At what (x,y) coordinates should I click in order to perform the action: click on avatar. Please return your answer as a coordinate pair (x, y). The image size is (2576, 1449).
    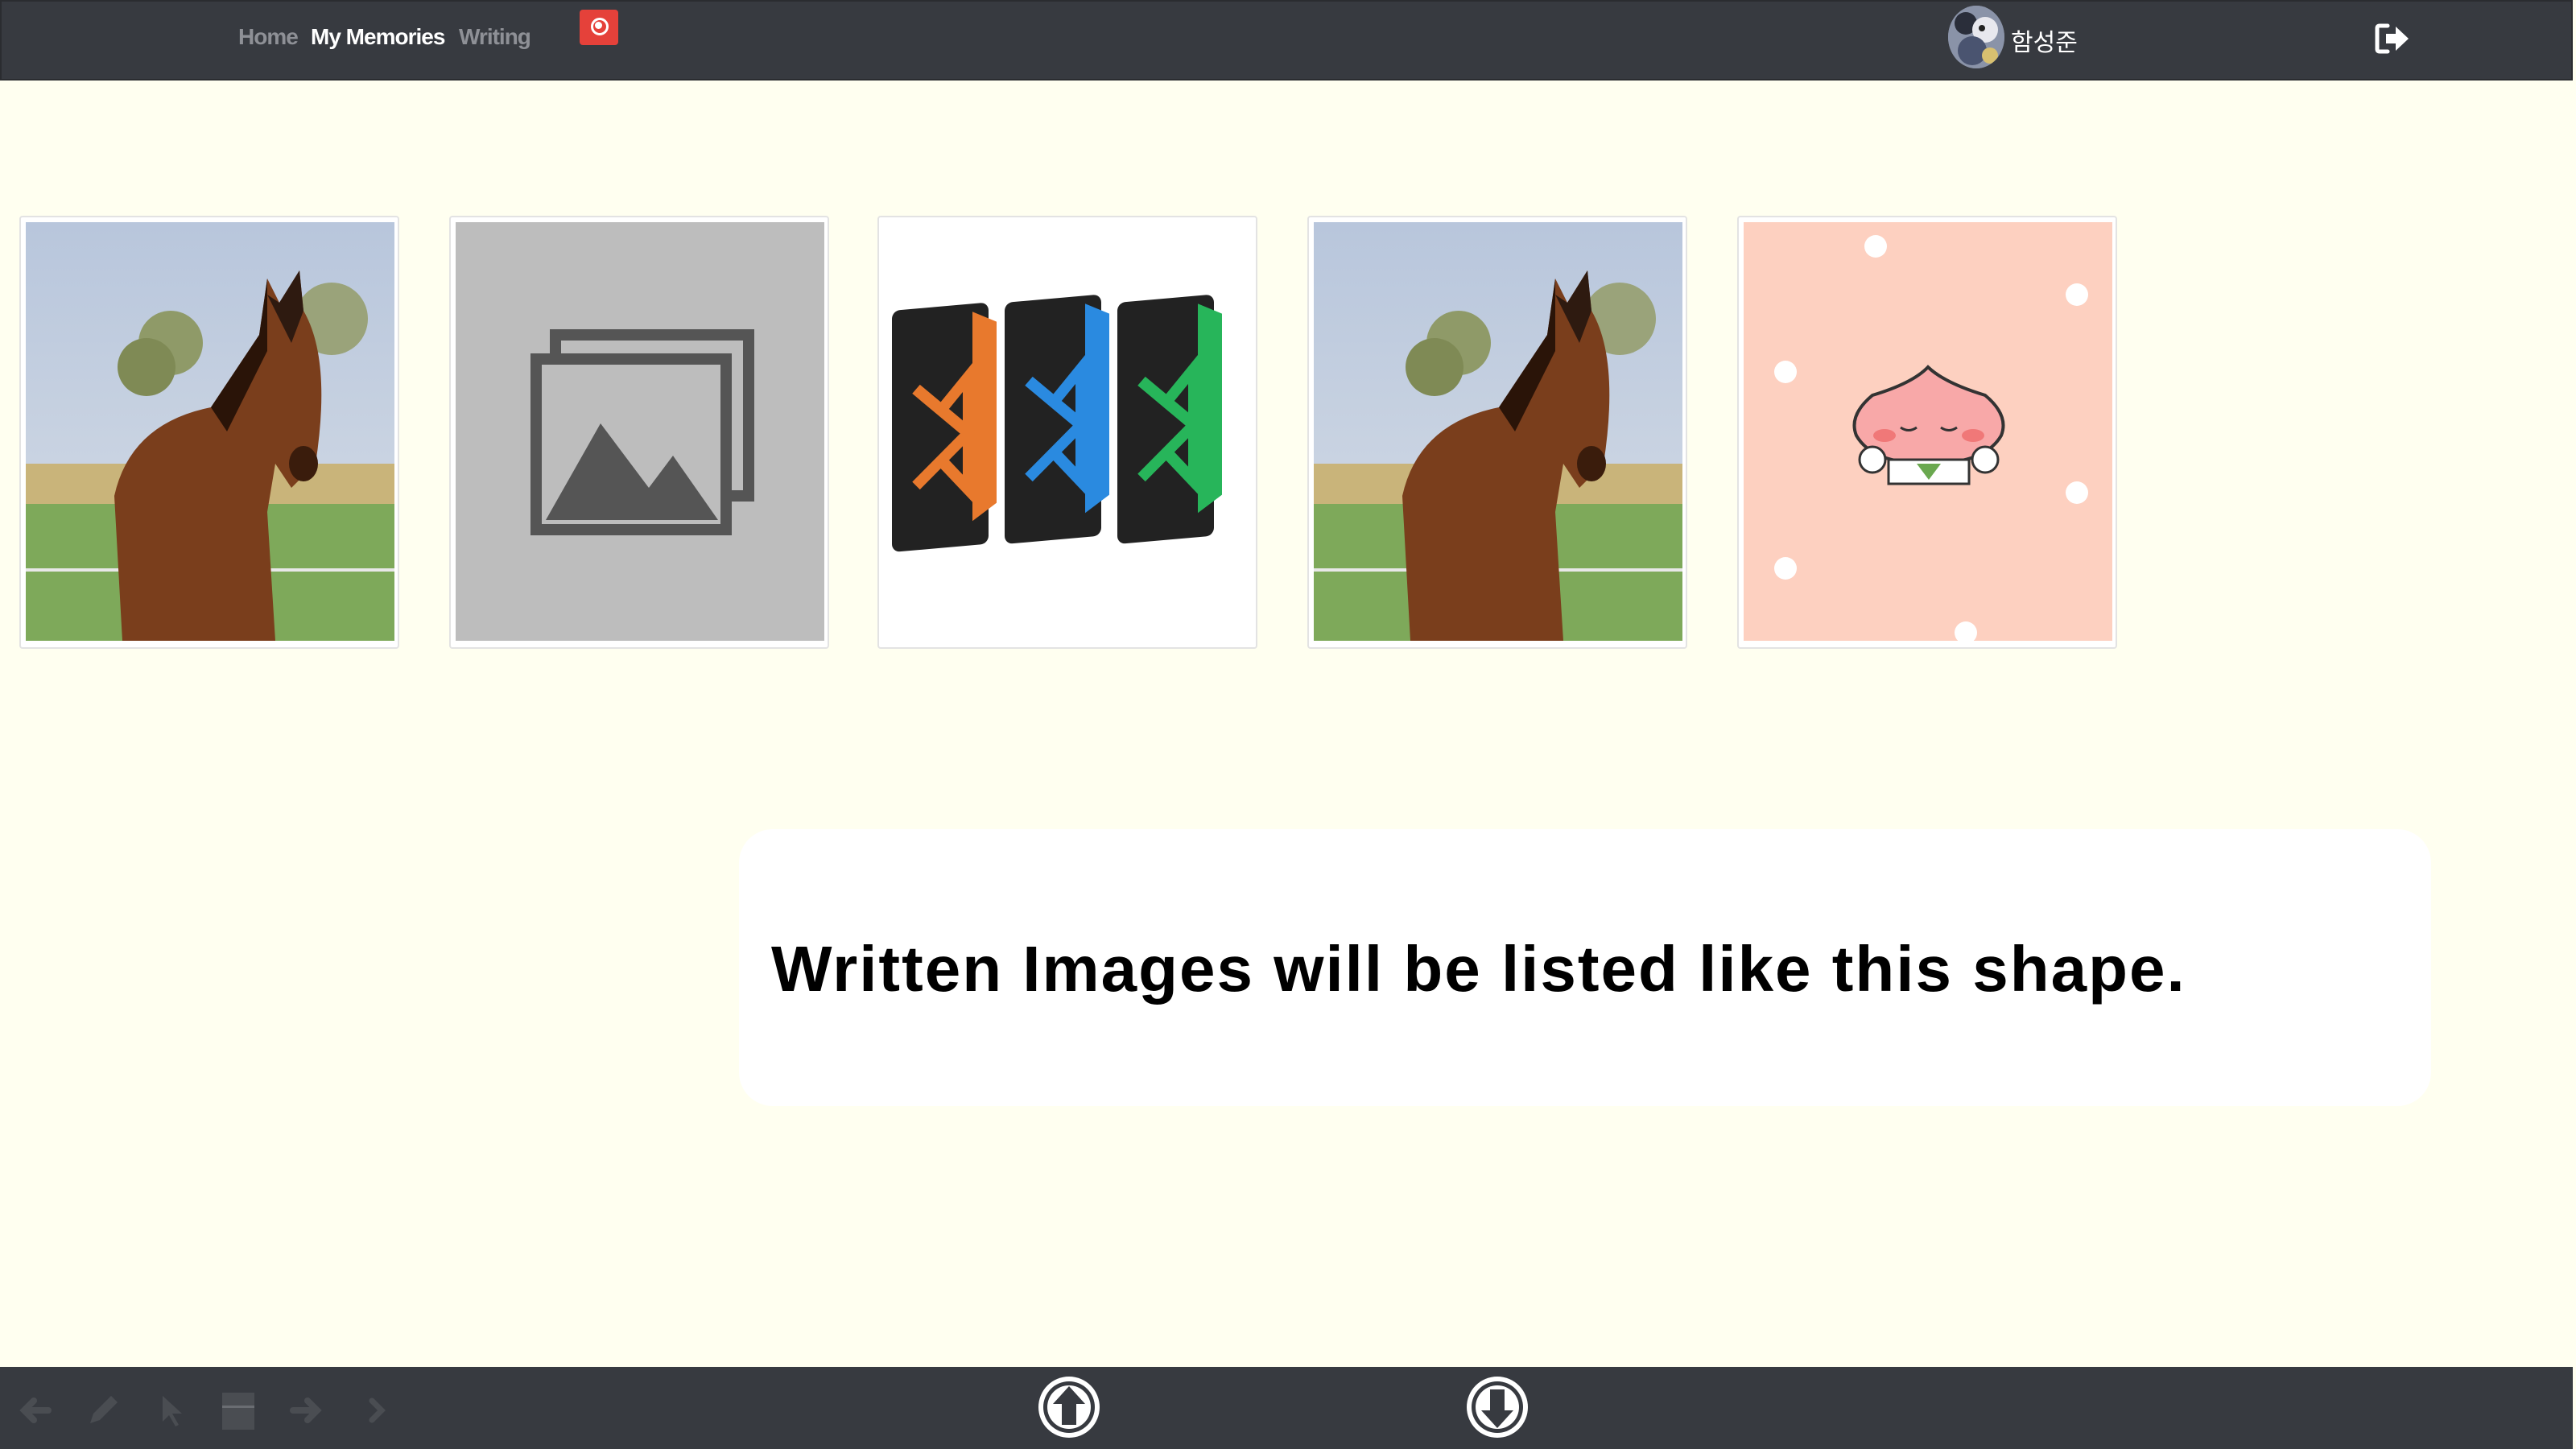
    Looking at the image, I should click on (1976, 37).